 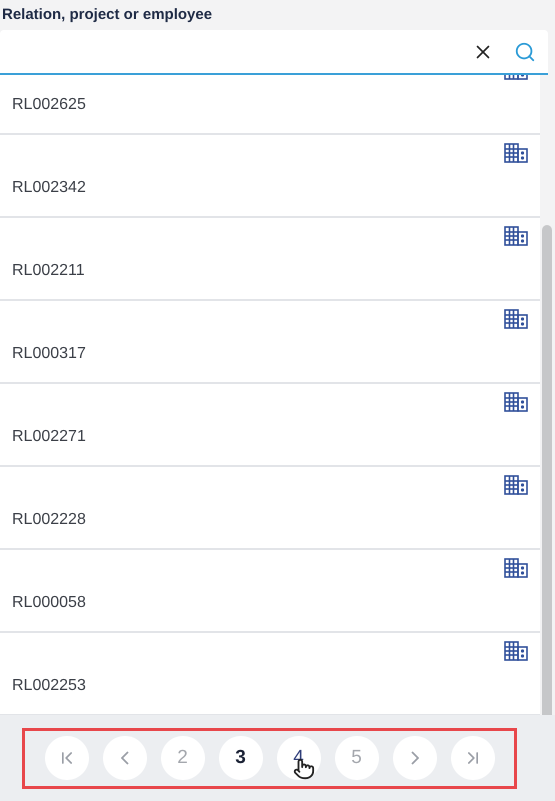 What do you see at coordinates (49, 105) in the screenshot?
I see `result-code: RL002625` at bounding box center [49, 105].